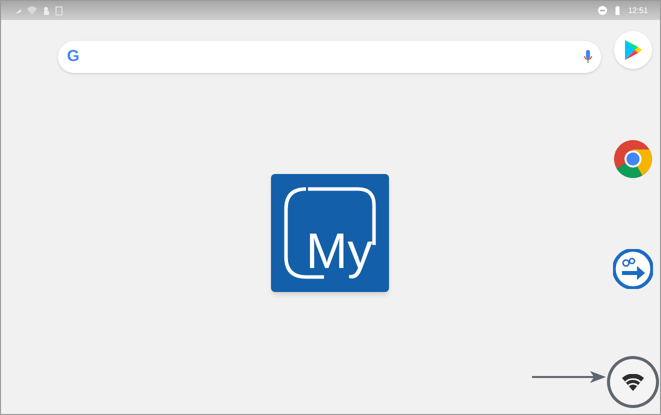 The width and height of the screenshot is (661, 415). I want to click on app-label: My, so click(339, 251).